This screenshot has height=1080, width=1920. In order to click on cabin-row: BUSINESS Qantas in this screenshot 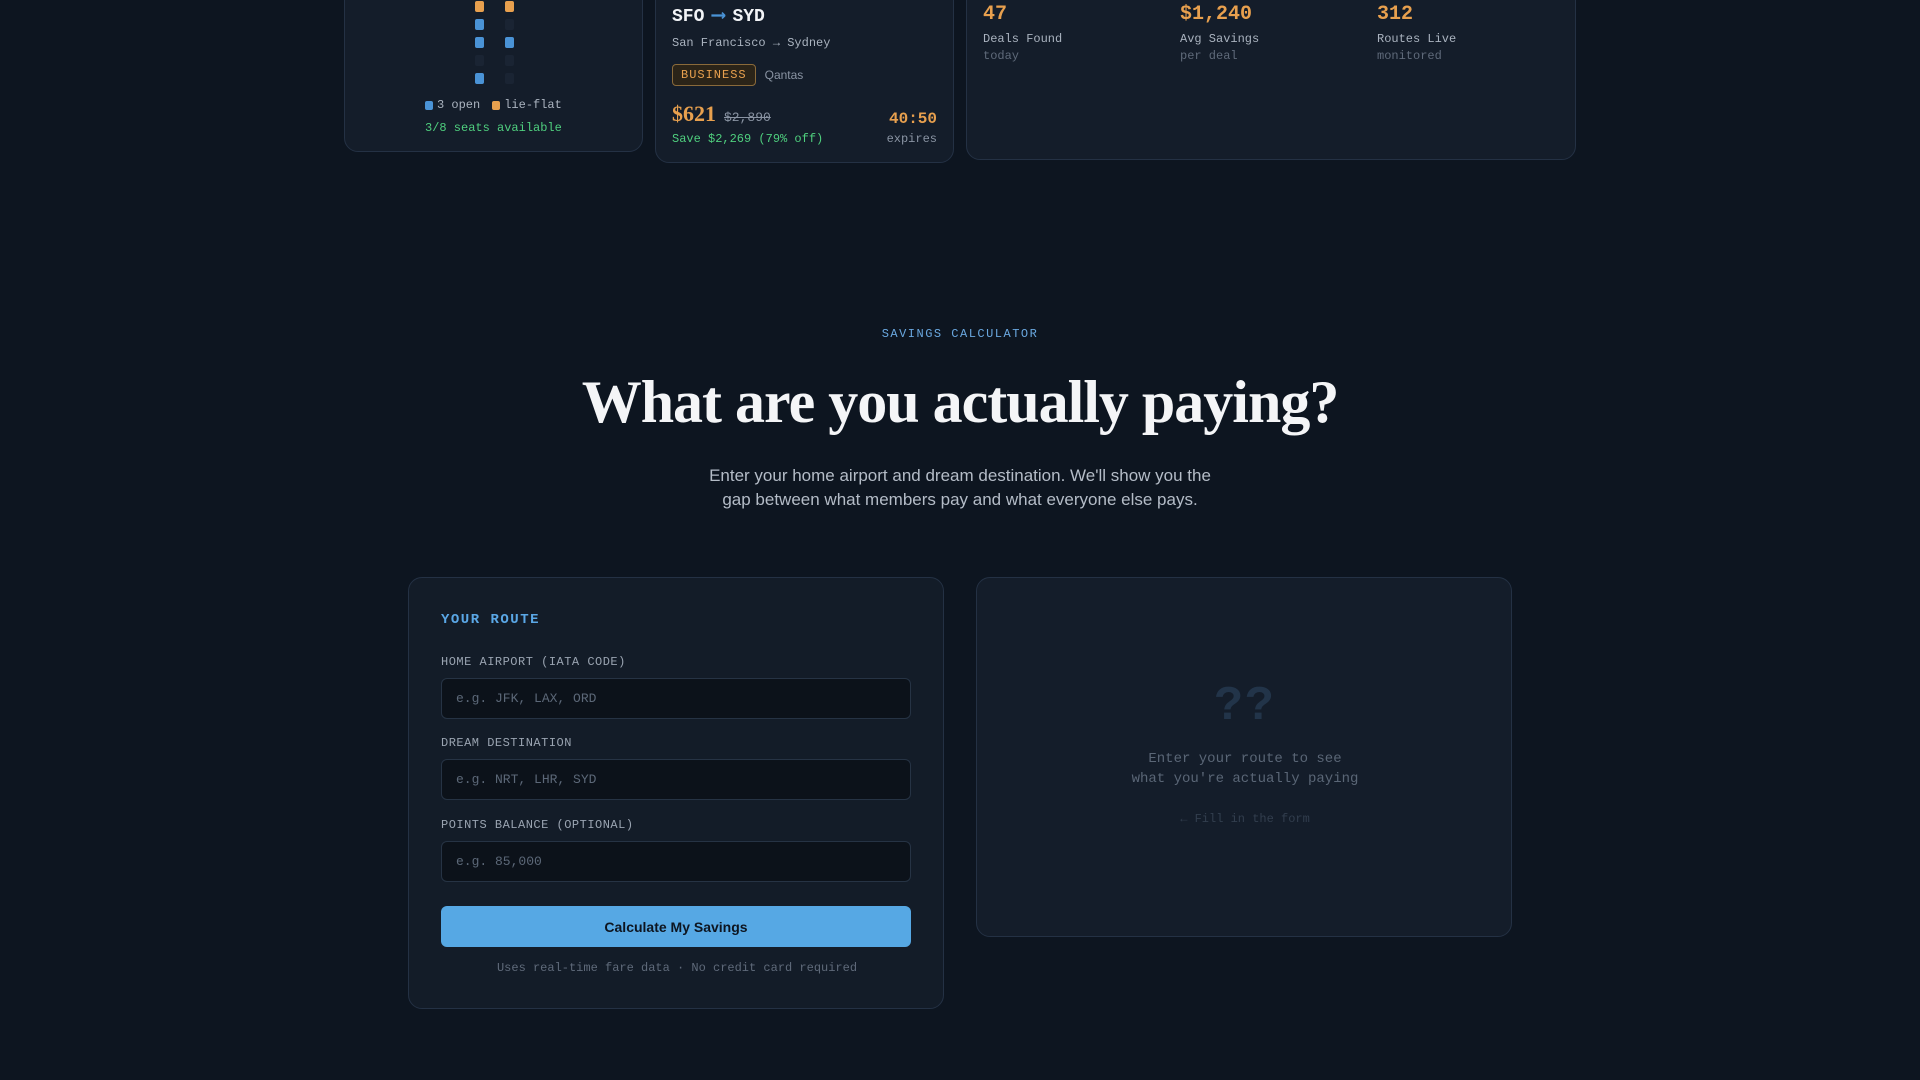, I will do `click(737, 75)`.